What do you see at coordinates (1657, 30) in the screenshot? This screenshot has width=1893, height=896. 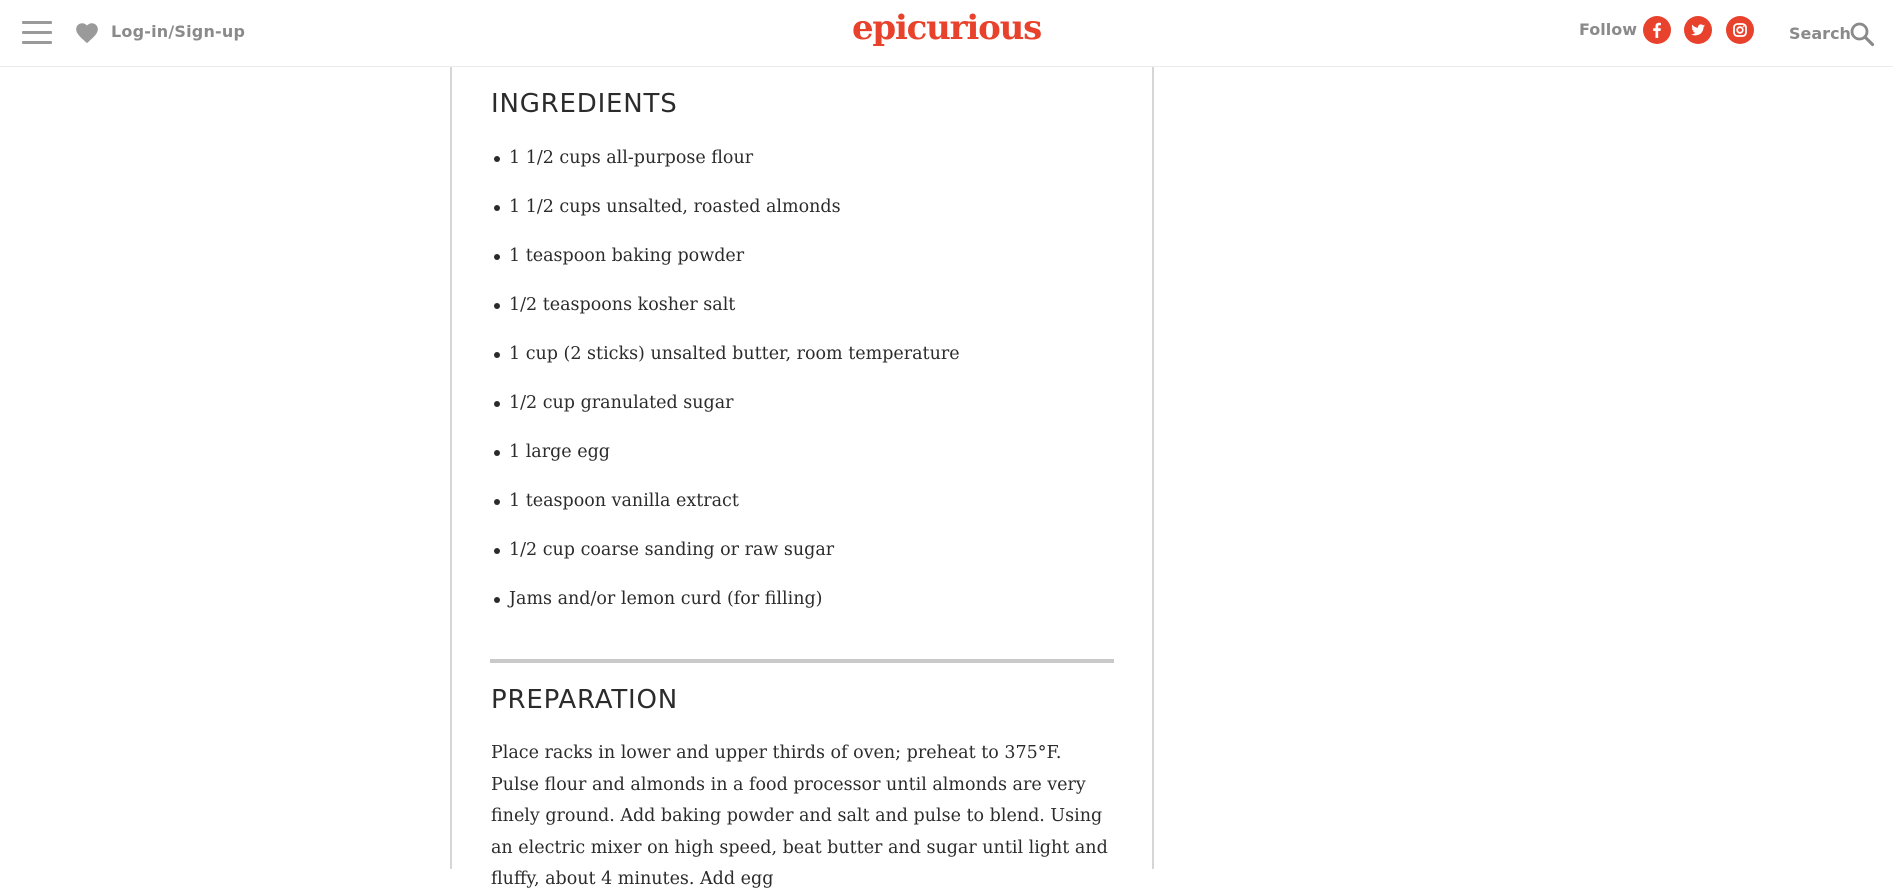 I see `facebook-icon` at bounding box center [1657, 30].